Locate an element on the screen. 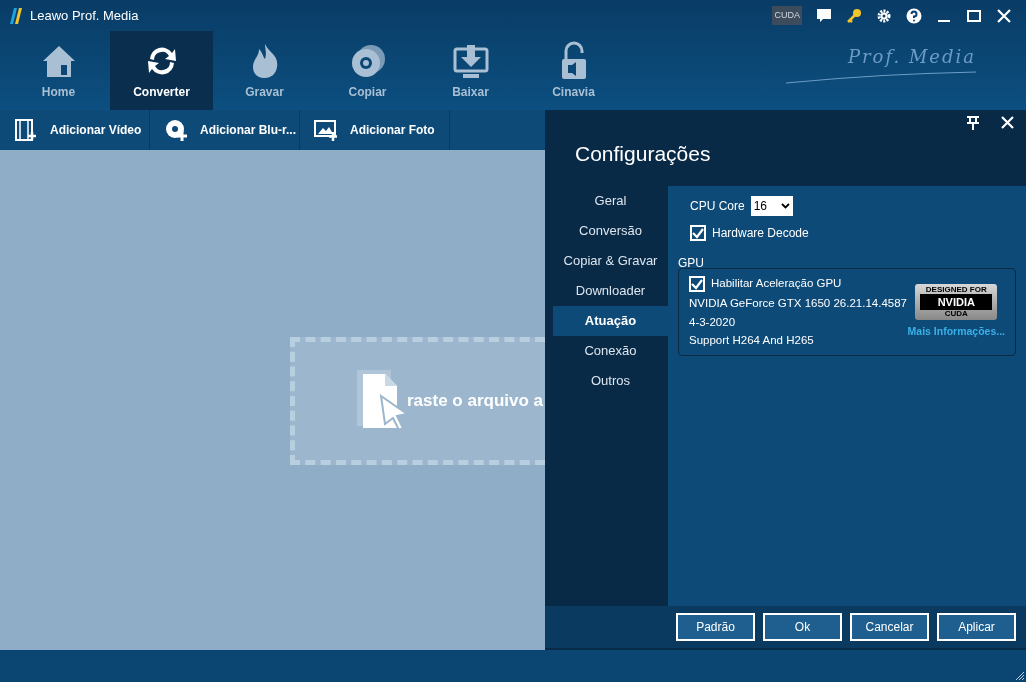 The image size is (1026, 682). disc-add-icon is located at coordinates (176, 130).